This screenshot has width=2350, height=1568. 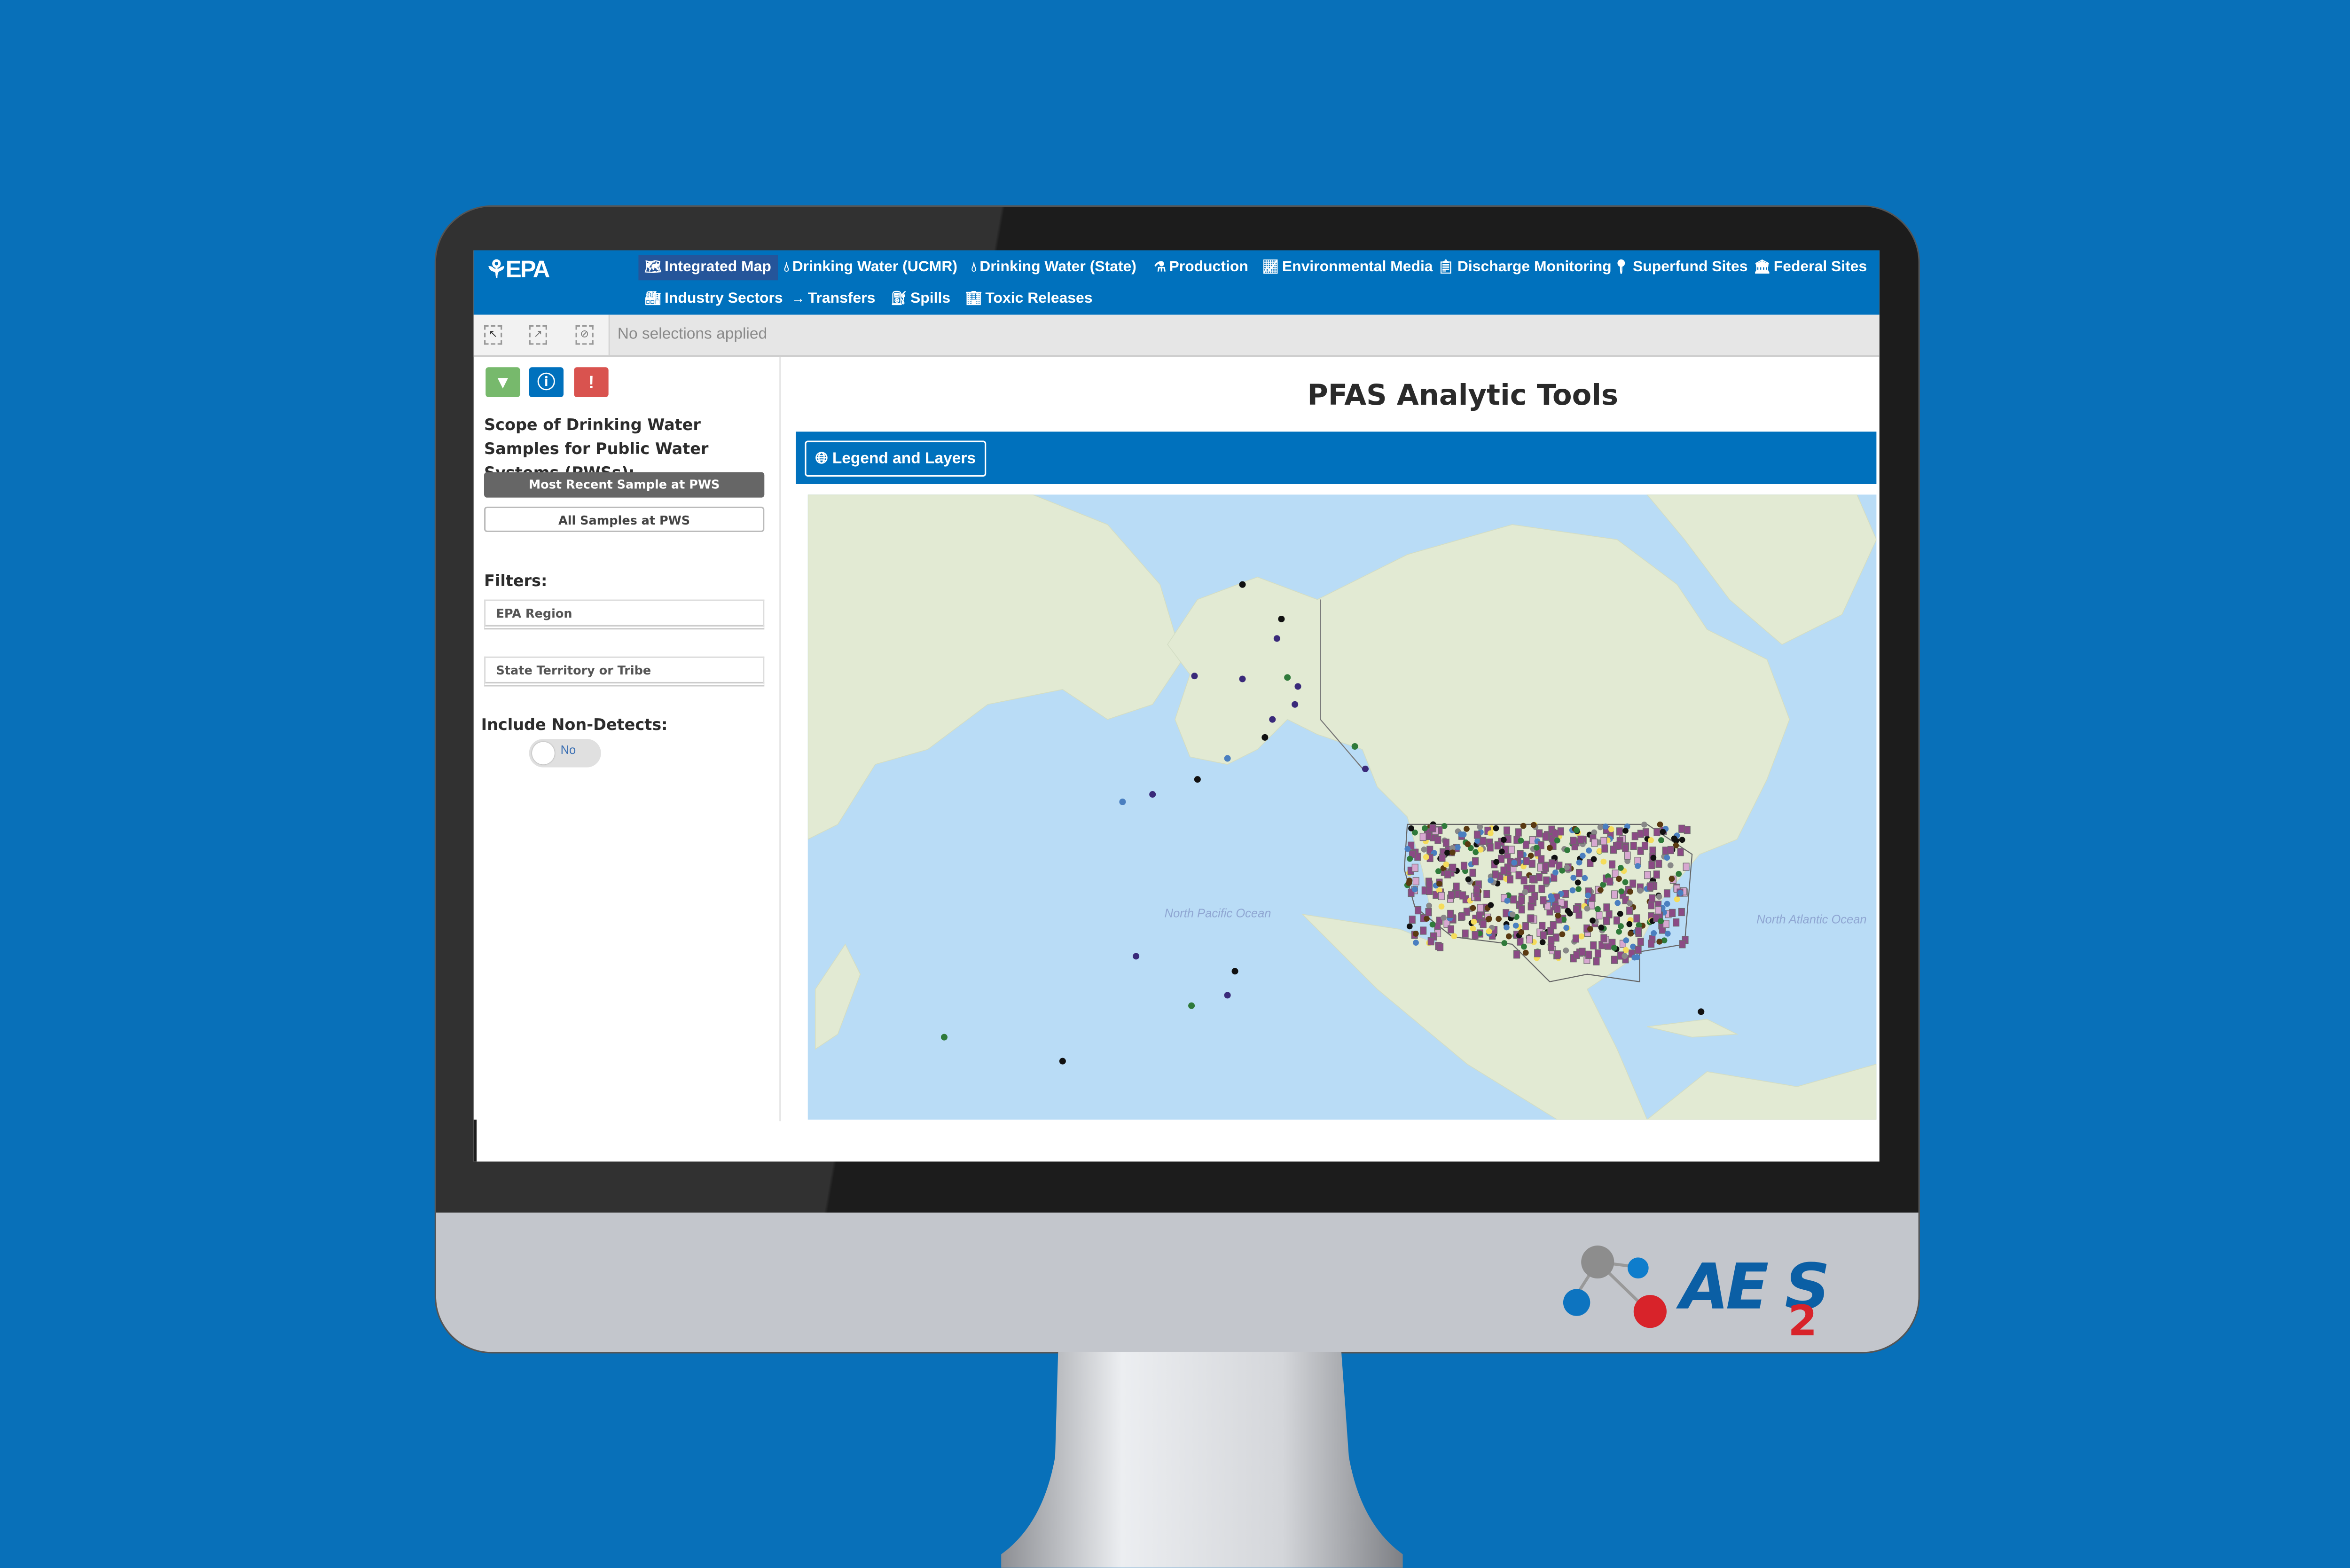 I want to click on nav-tab-federal-sites: 🏛︎ Federal Sites, so click(x=1810, y=267).